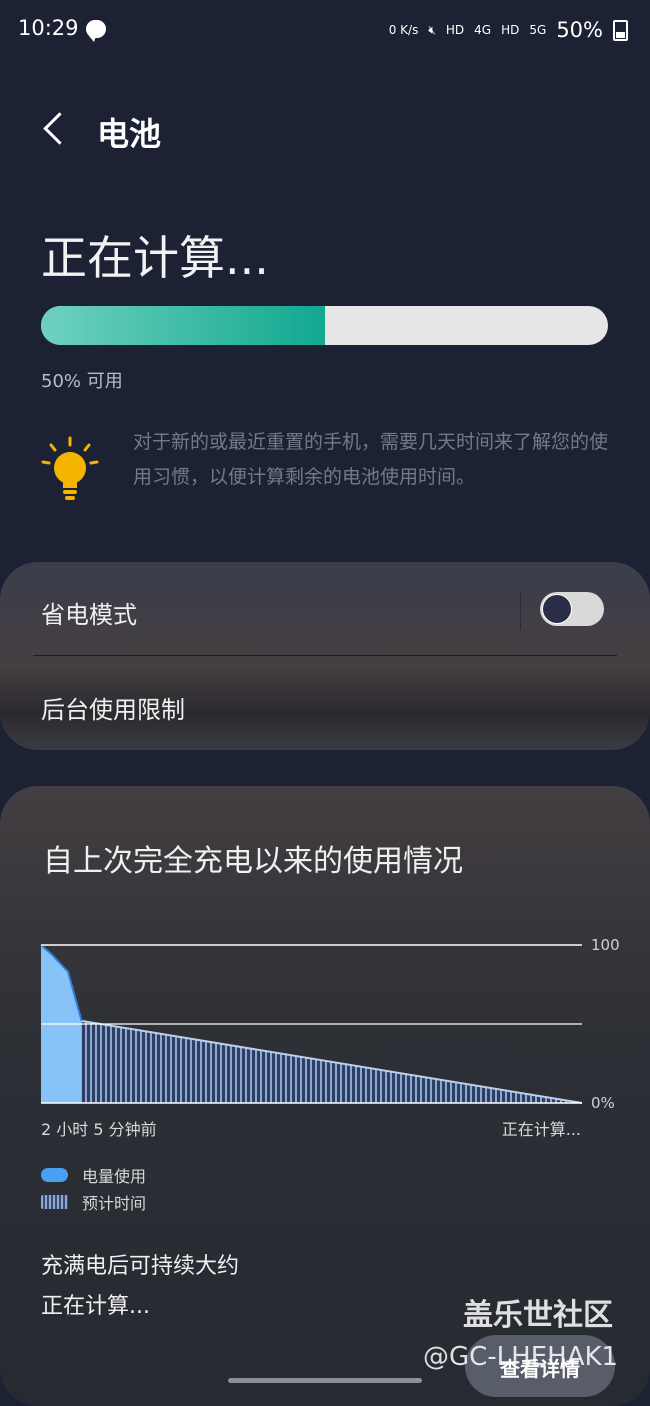 Image resolution: width=650 pixels, height=1406 pixels. I want to click on hd-label-2: HD, so click(510, 30).